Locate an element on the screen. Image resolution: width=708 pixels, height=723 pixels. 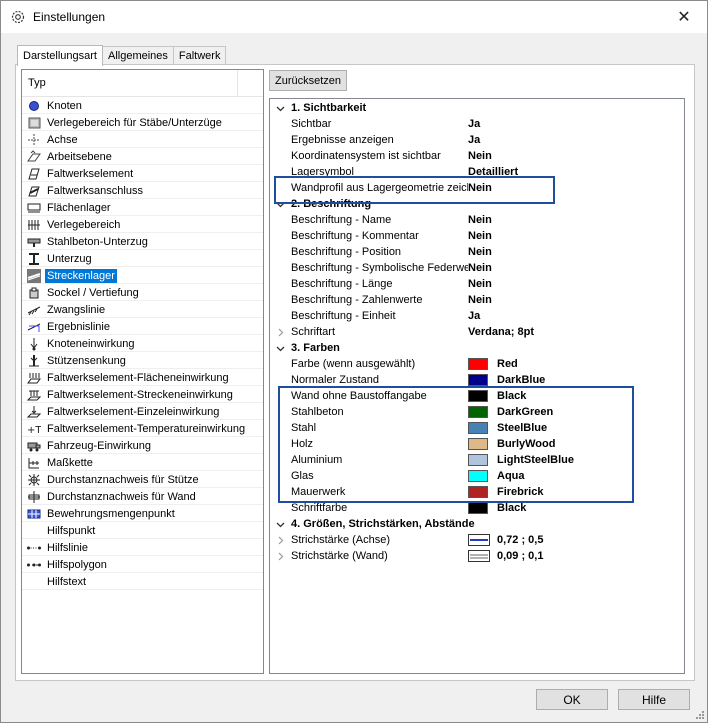
property-row: Beschriftung - Einheit Ja is located at coordinates (477, 316).